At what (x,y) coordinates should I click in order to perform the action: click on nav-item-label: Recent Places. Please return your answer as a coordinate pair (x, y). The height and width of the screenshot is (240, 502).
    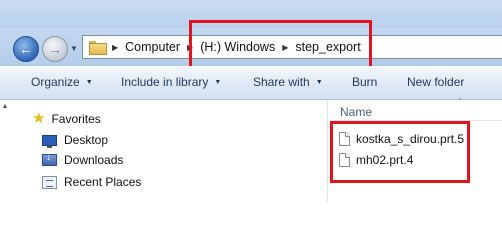
    Looking at the image, I should click on (103, 182).